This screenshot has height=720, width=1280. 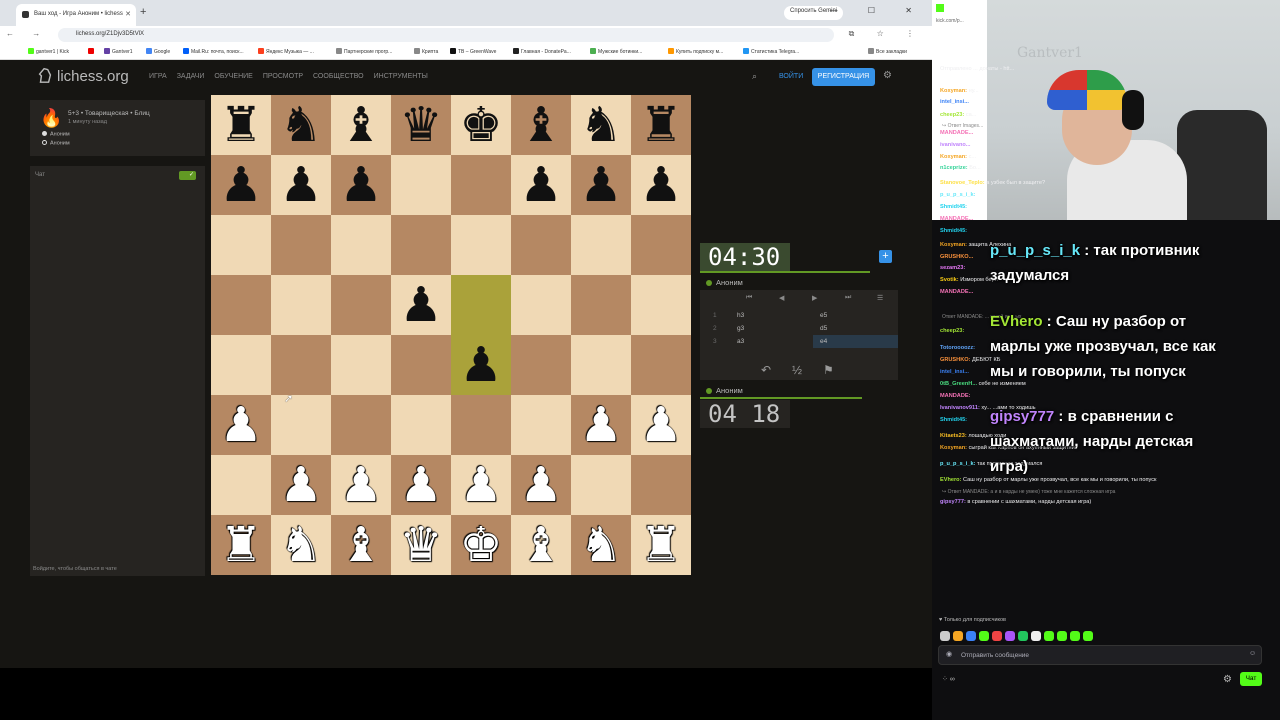 What do you see at coordinates (118, 51) in the screenshot?
I see `bookmark-item: Gantver1` at bounding box center [118, 51].